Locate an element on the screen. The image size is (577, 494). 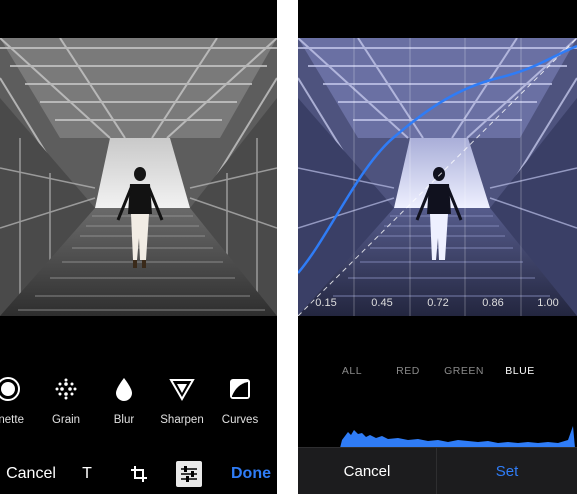
sliders-icon is located at coordinates (189, 474).